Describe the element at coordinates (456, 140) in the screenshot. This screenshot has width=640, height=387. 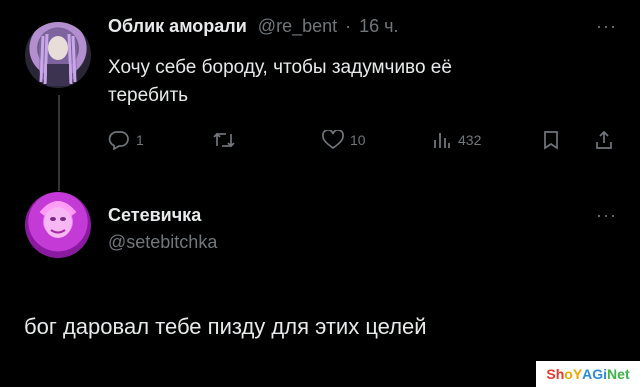
I see `views-button: 432` at that location.